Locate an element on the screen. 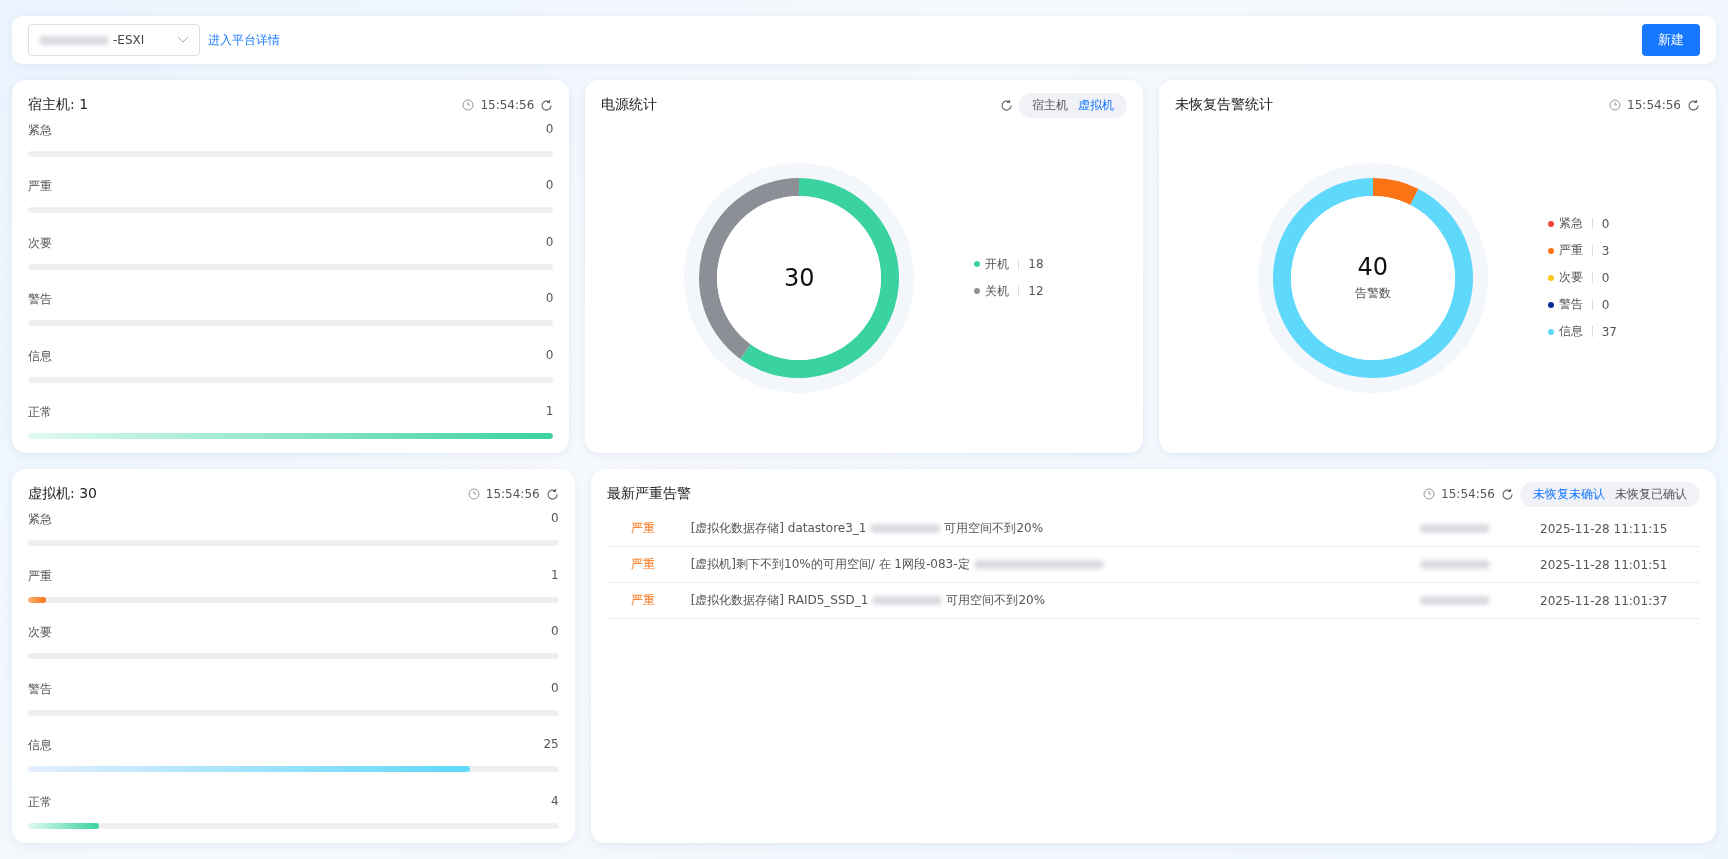 The height and width of the screenshot is (859, 1728). legend-label: 紧急 is located at coordinates (1570, 223).